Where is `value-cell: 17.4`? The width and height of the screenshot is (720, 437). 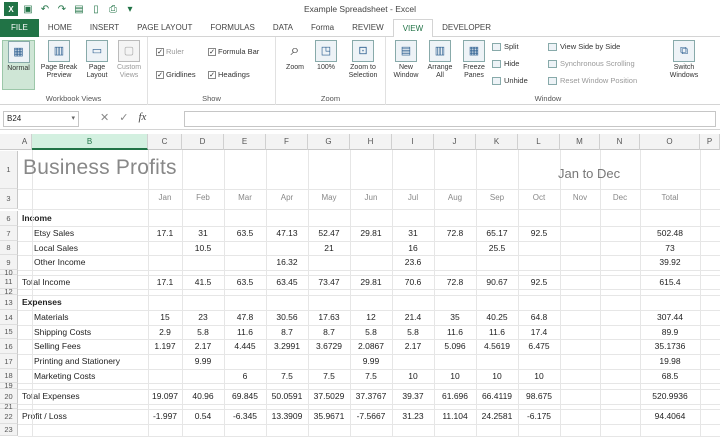 value-cell: 17.4 is located at coordinates (539, 332).